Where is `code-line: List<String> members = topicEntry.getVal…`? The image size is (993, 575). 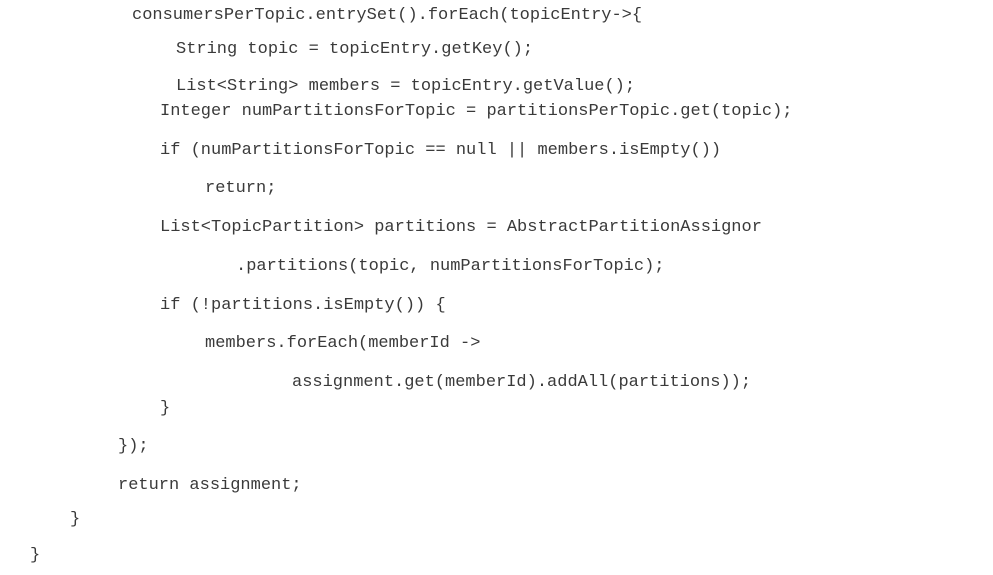
code-line: List<String> members = topicEntry.getVal… is located at coordinates (406, 86).